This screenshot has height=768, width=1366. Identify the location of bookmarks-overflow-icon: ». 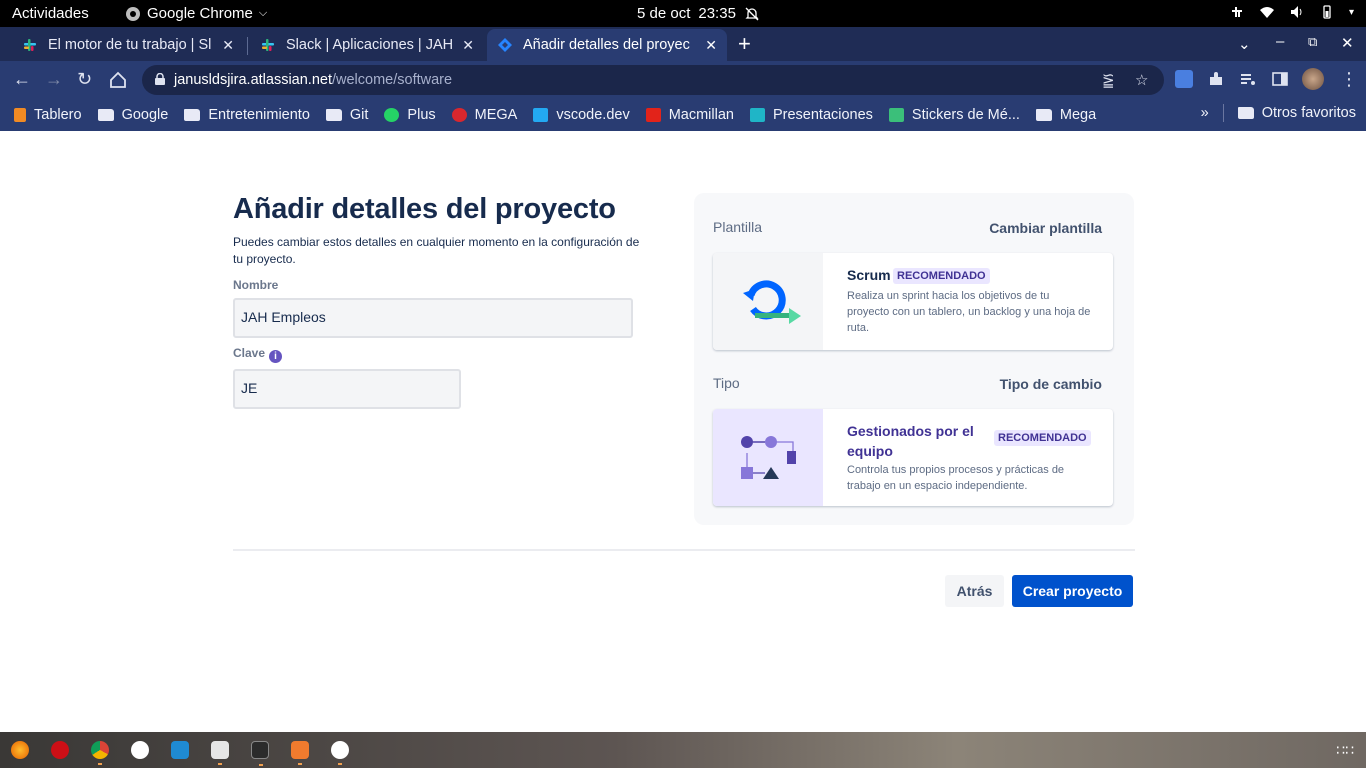
(1205, 113).